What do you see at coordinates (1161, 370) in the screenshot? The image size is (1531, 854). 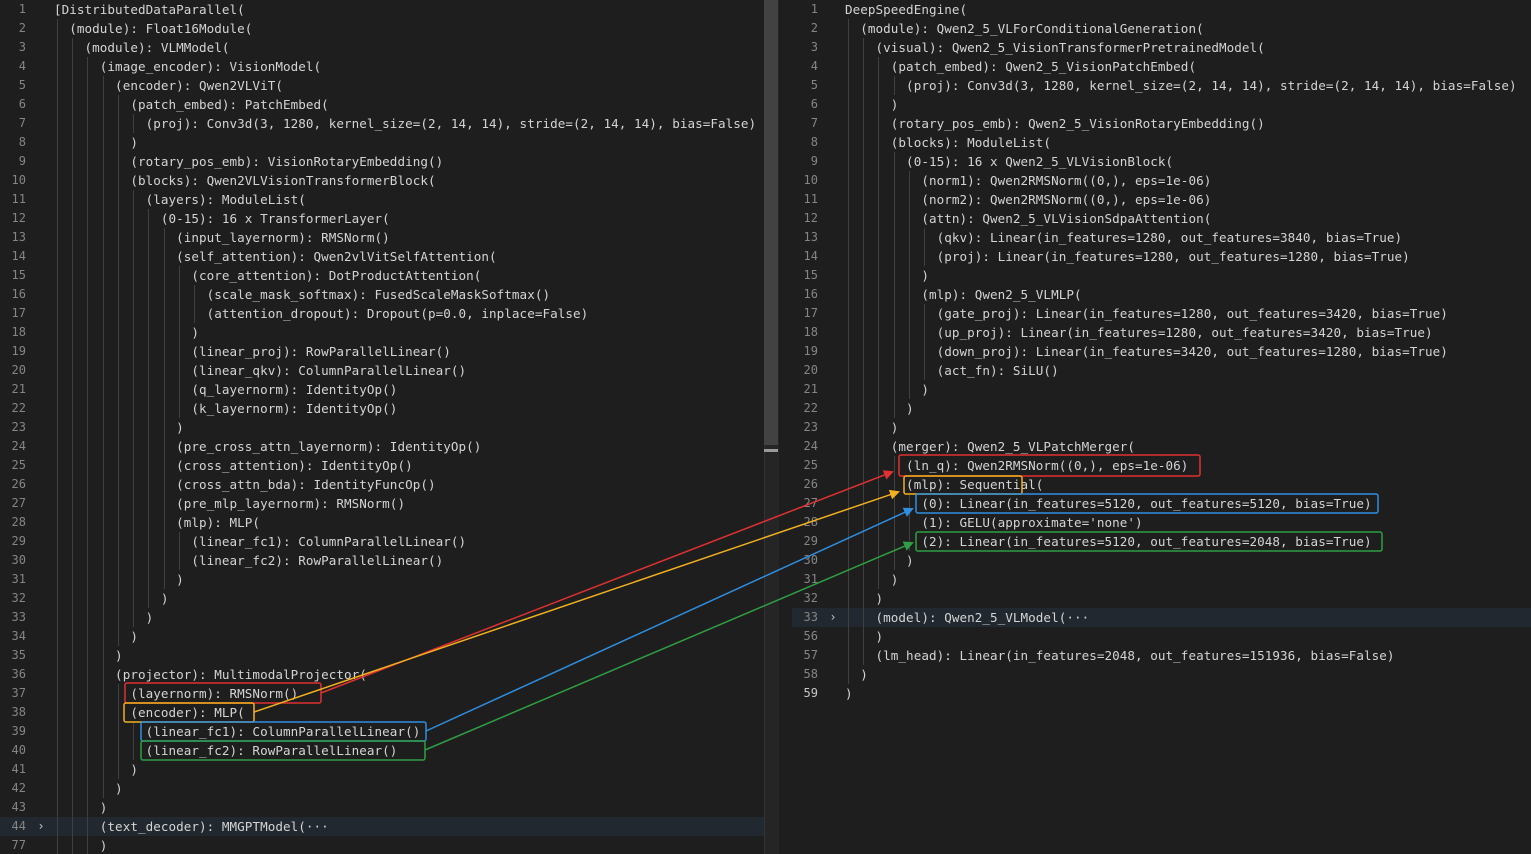 I see `right-code-line: 20 (act_fn): SiLU()` at bounding box center [1161, 370].